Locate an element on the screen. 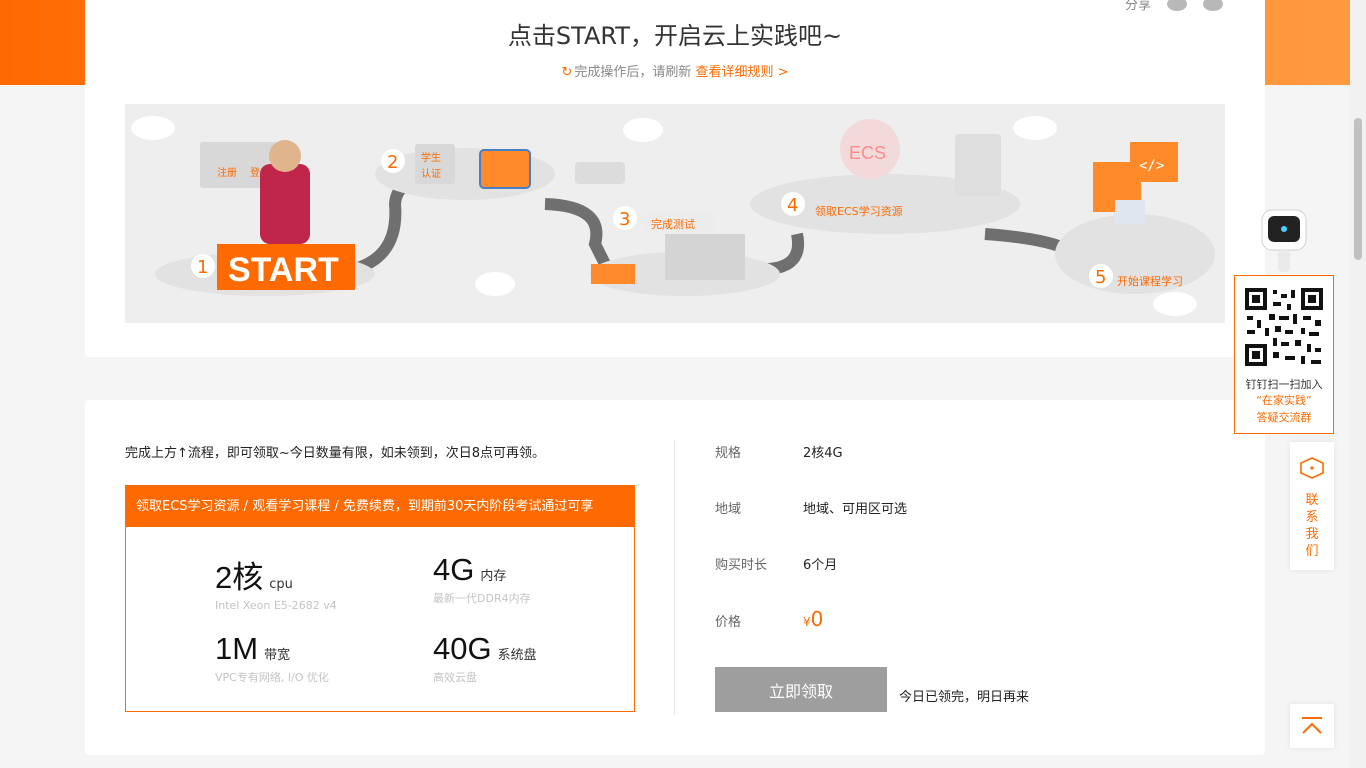 The width and height of the screenshot is (1366, 768). qr-line-2: “在家实践” is located at coordinates (1284, 400).